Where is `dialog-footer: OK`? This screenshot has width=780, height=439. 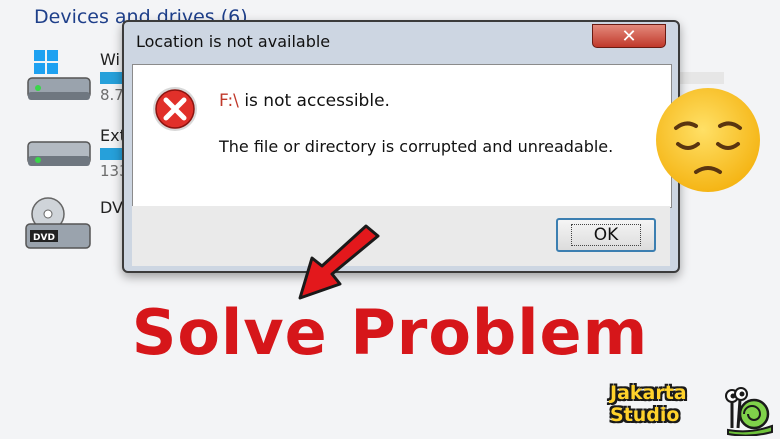
dialog-footer: OK is located at coordinates (401, 236).